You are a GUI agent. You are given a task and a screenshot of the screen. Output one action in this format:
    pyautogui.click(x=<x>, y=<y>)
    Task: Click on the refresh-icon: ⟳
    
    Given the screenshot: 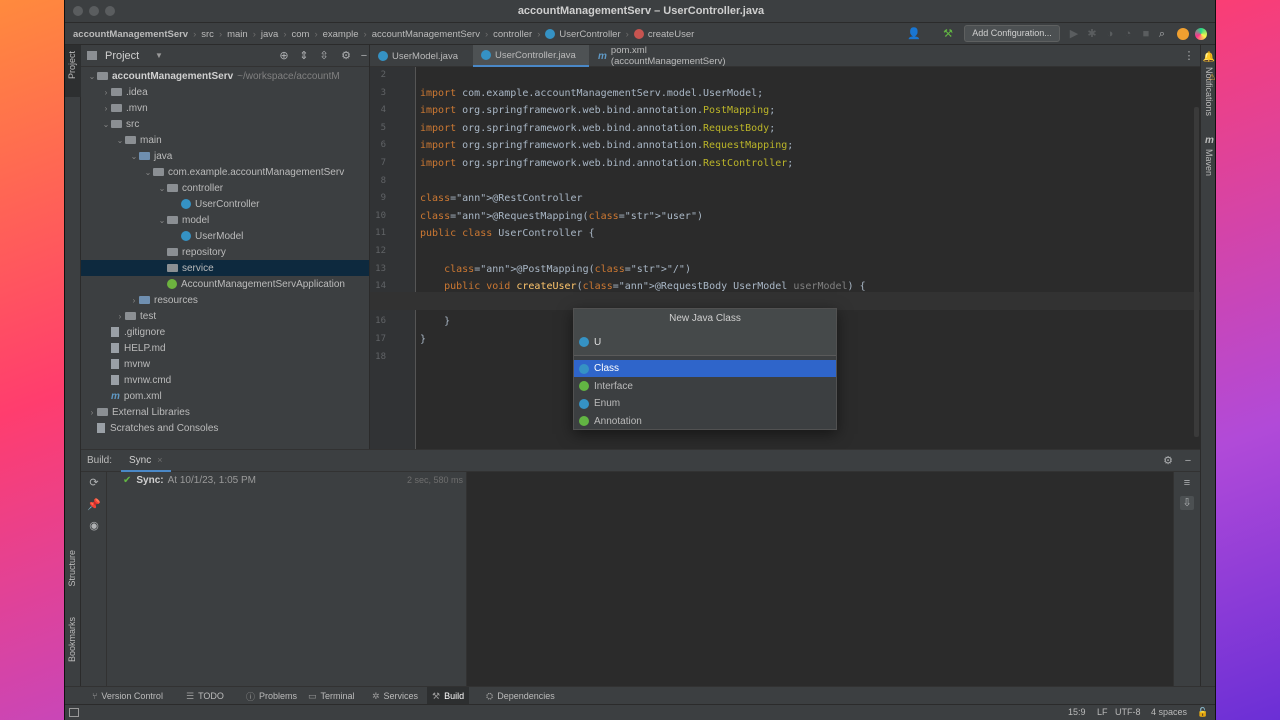 What is the action you would take?
    pyautogui.click(x=94, y=483)
    